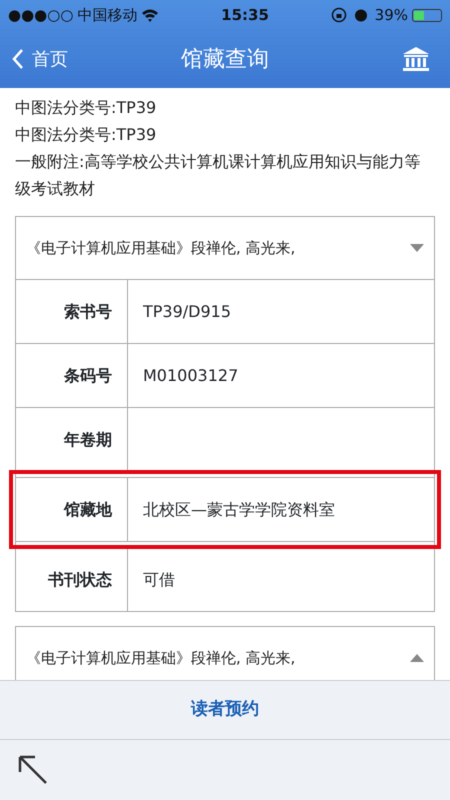 Image resolution: width=450 pixels, height=800 pixels. What do you see at coordinates (239, 509) in the screenshot?
I see `field-value: 北校区—蒙古学学院资料室` at bounding box center [239, 509].